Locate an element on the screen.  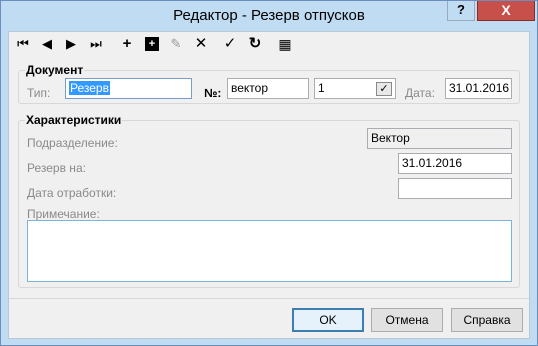
edit-record-icon: ✎ is located at coordinates (176, 44).